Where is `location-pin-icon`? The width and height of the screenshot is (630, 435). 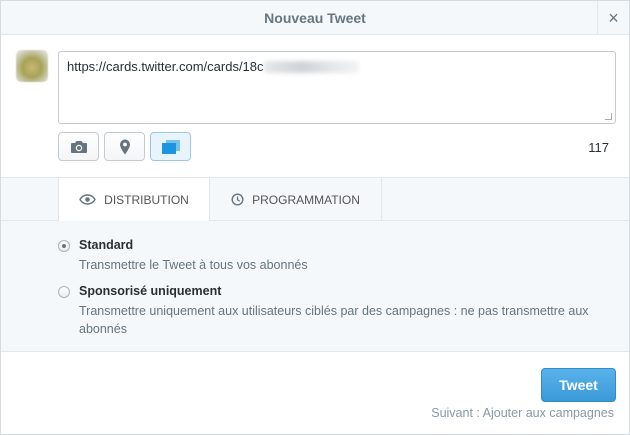 location-pin-icon is located at coordinates (124, 146).